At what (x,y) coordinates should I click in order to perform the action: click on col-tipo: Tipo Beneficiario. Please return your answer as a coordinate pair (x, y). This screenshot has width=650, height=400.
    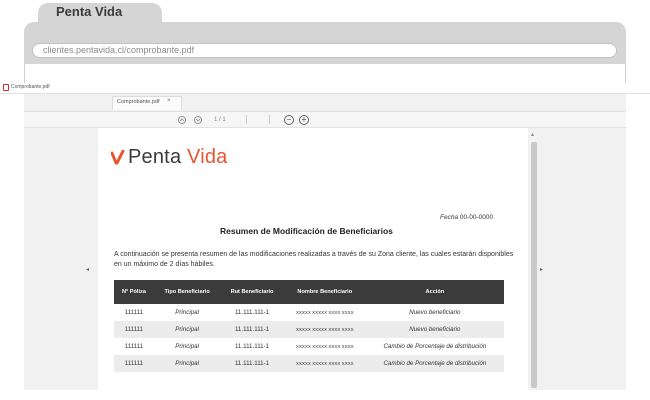
    Looking at the image, I should click on (187, 292).